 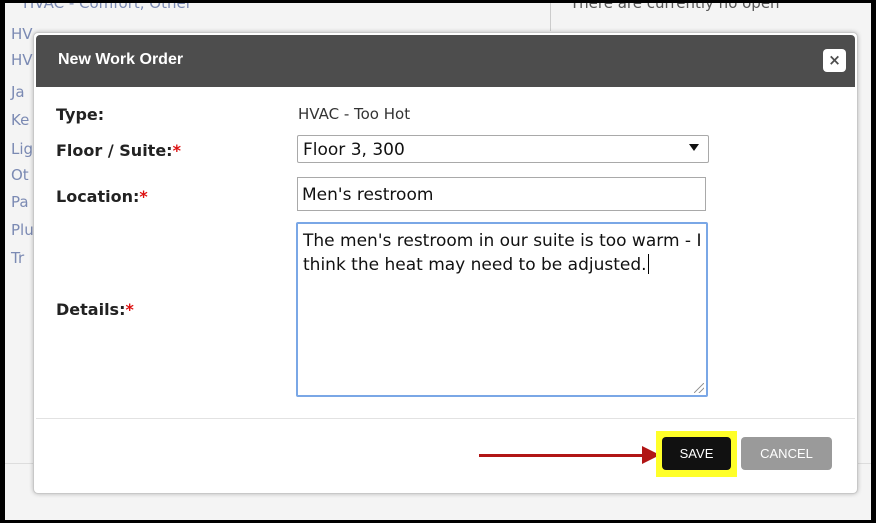 I want to click on category-item: Plu, so click(x=22, y=230).